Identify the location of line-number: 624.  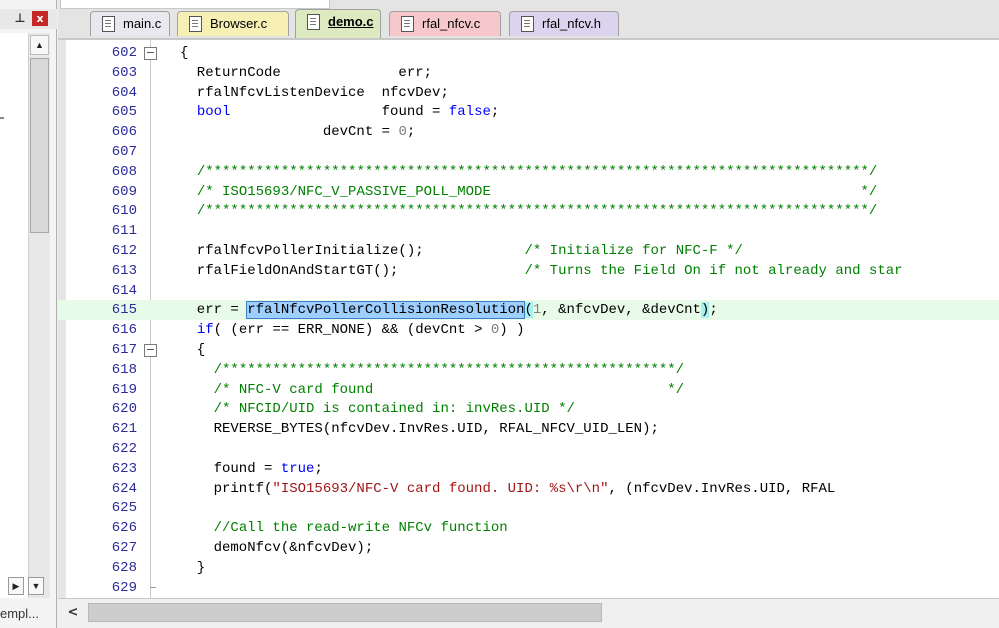
(124, 488).